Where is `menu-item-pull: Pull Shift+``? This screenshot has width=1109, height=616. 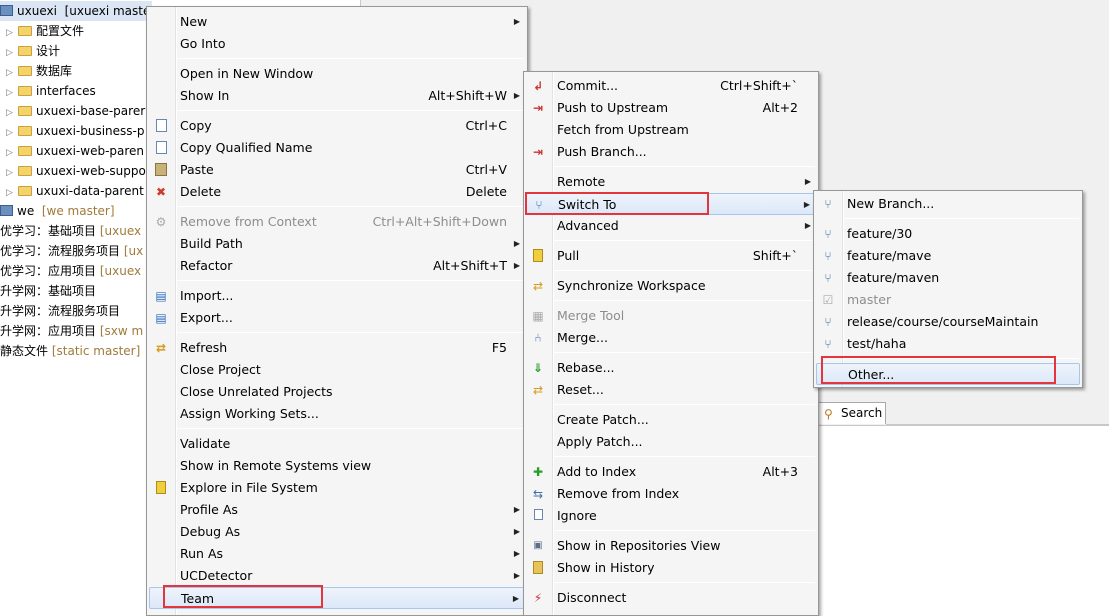 menu-item-pull: Pull Shift+` is located at coordinates (671, 256).